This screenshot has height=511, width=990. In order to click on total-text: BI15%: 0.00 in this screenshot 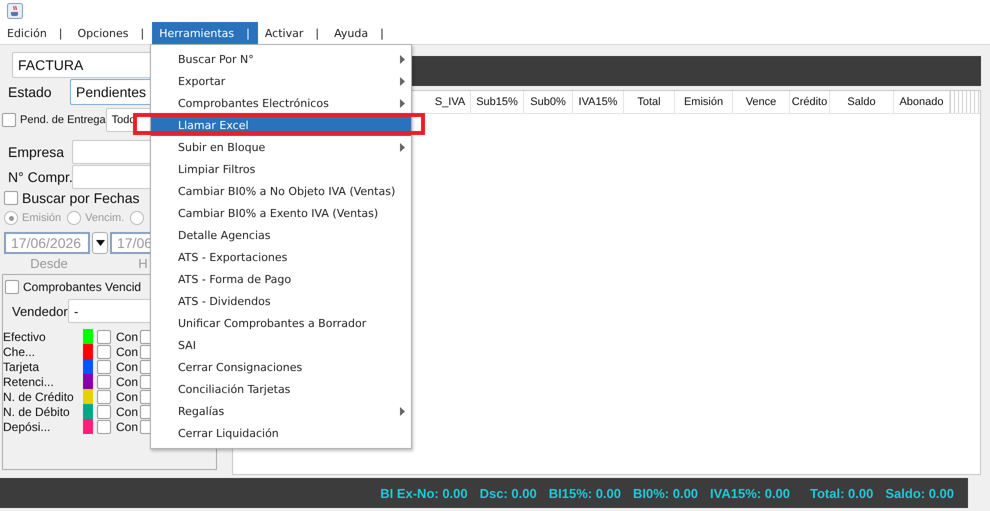, I will do `click(584, 493)`.